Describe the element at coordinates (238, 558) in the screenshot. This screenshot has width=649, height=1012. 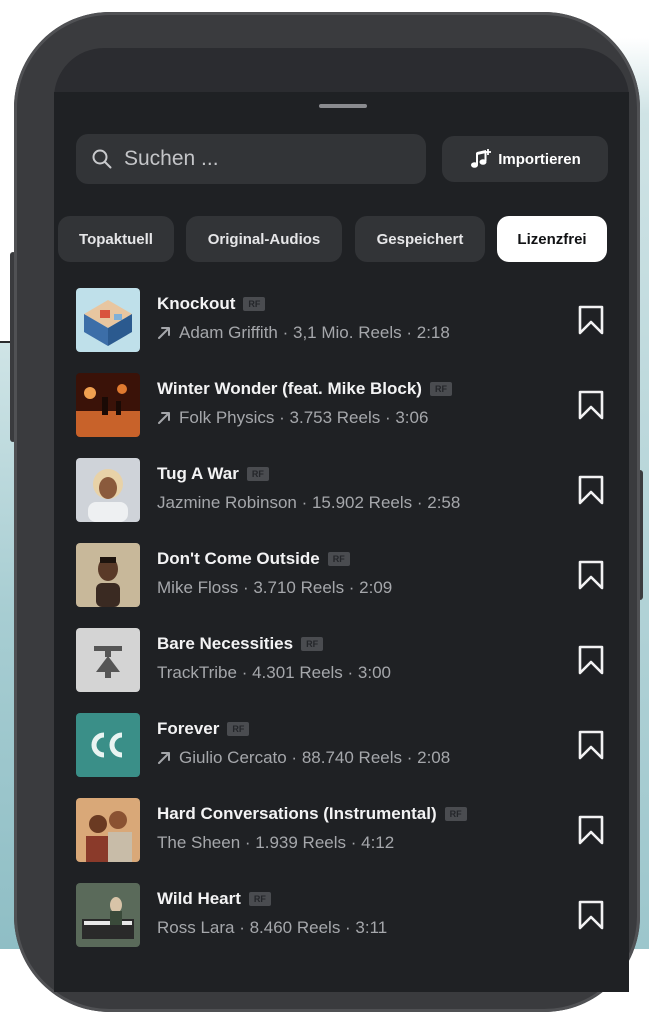
I see `track-title: Don't Come Outside` at that location.